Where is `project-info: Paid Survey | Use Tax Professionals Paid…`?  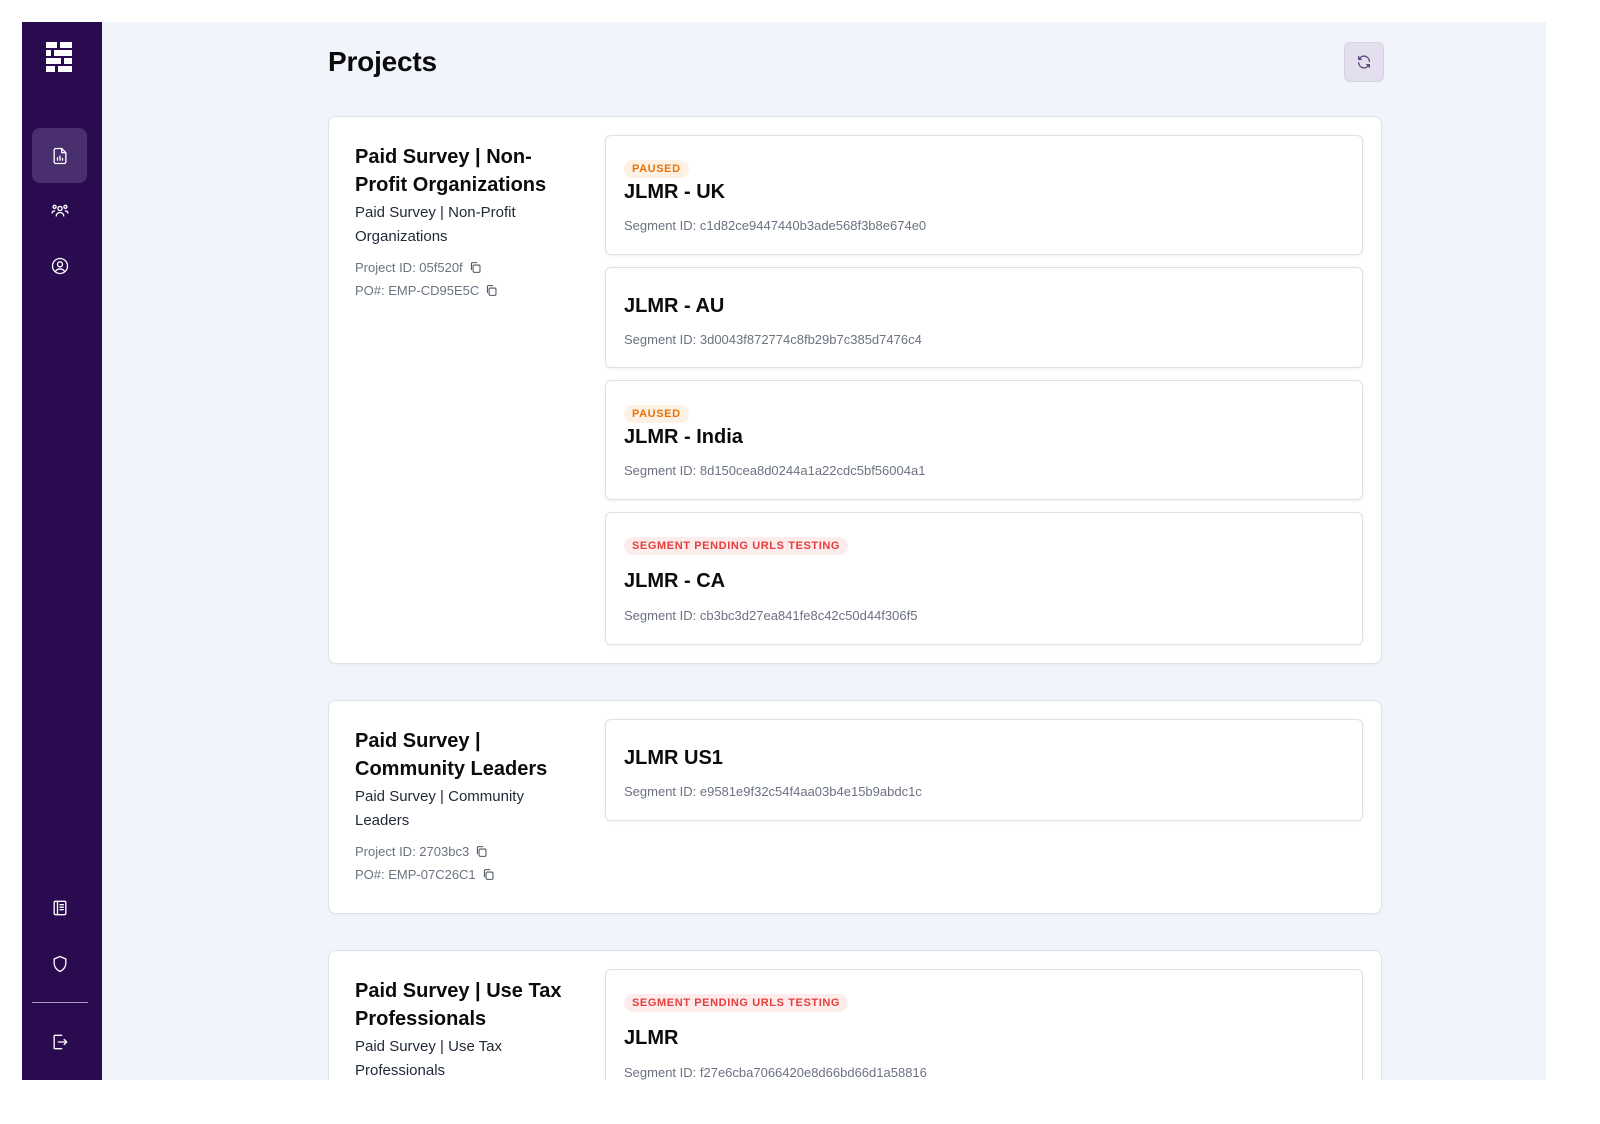
project-info: Paid Survey | Use Tax Professionals Paid… is located at coordinates (465, 1028).